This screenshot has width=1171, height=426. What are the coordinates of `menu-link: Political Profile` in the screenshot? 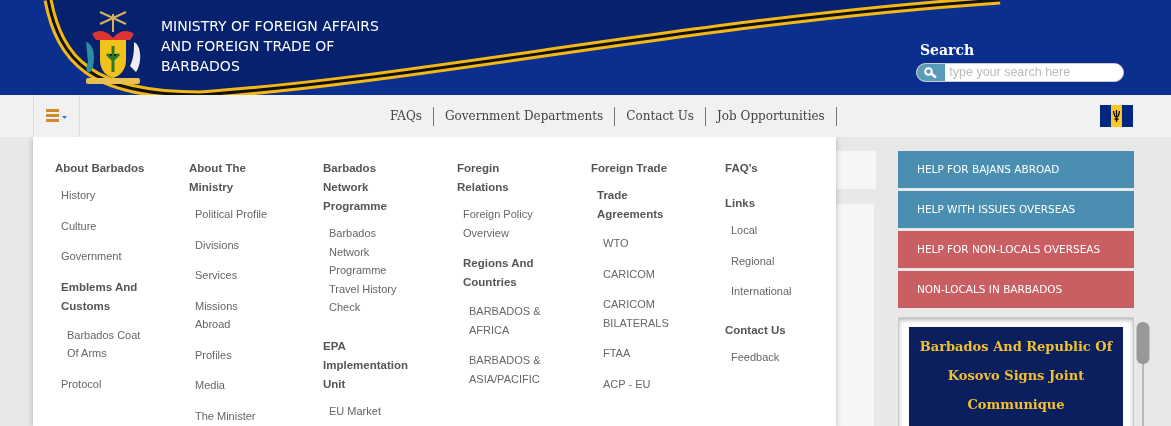 It's located at (233, 214).